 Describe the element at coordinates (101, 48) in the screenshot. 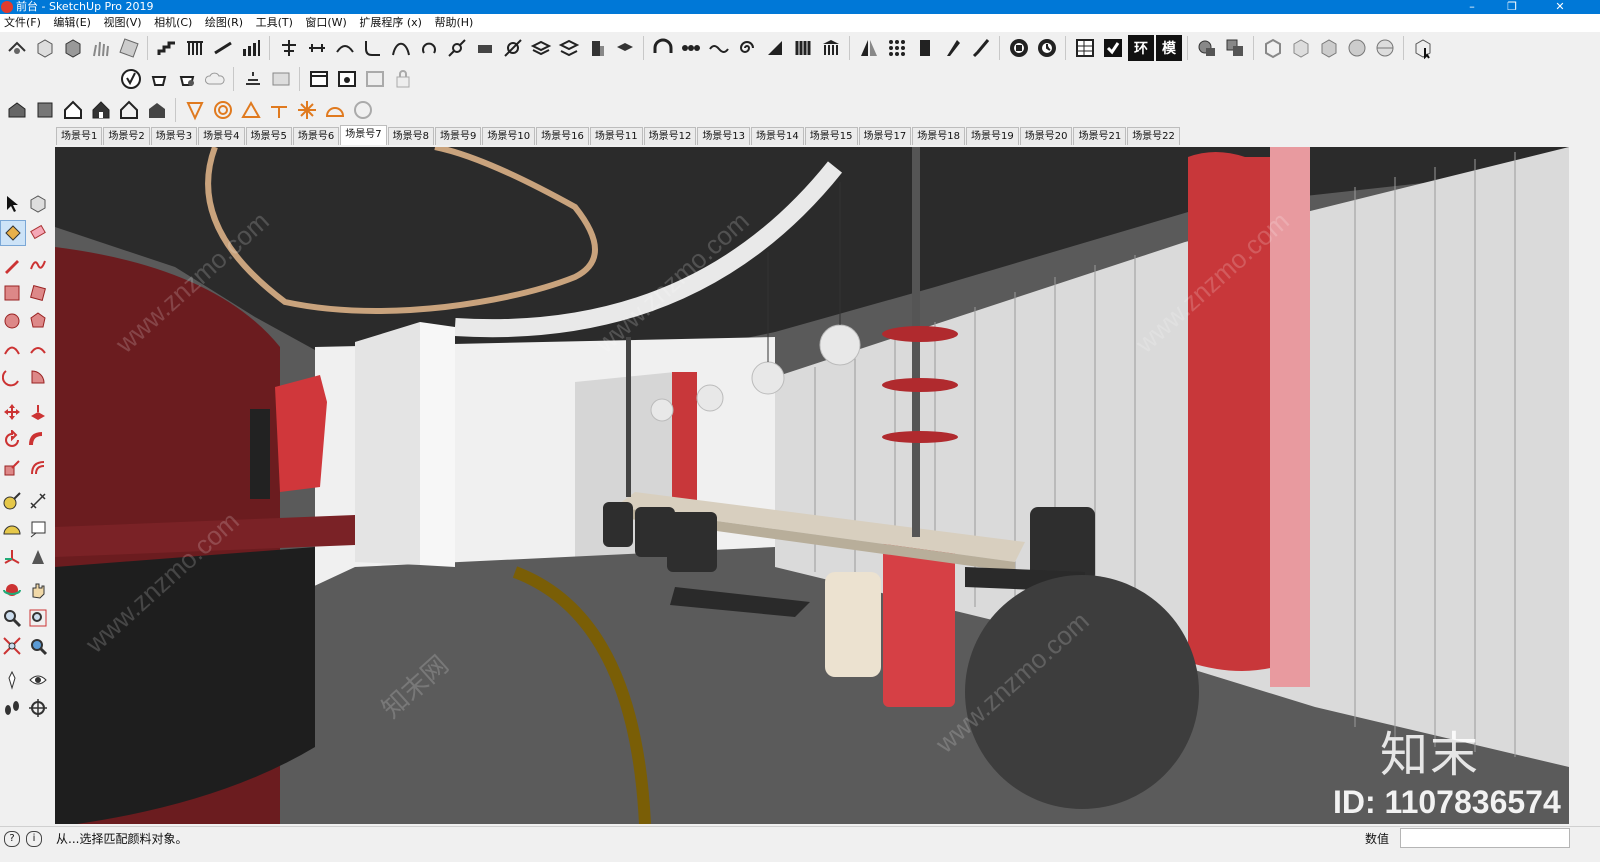

I see `grass-icon` at that location.